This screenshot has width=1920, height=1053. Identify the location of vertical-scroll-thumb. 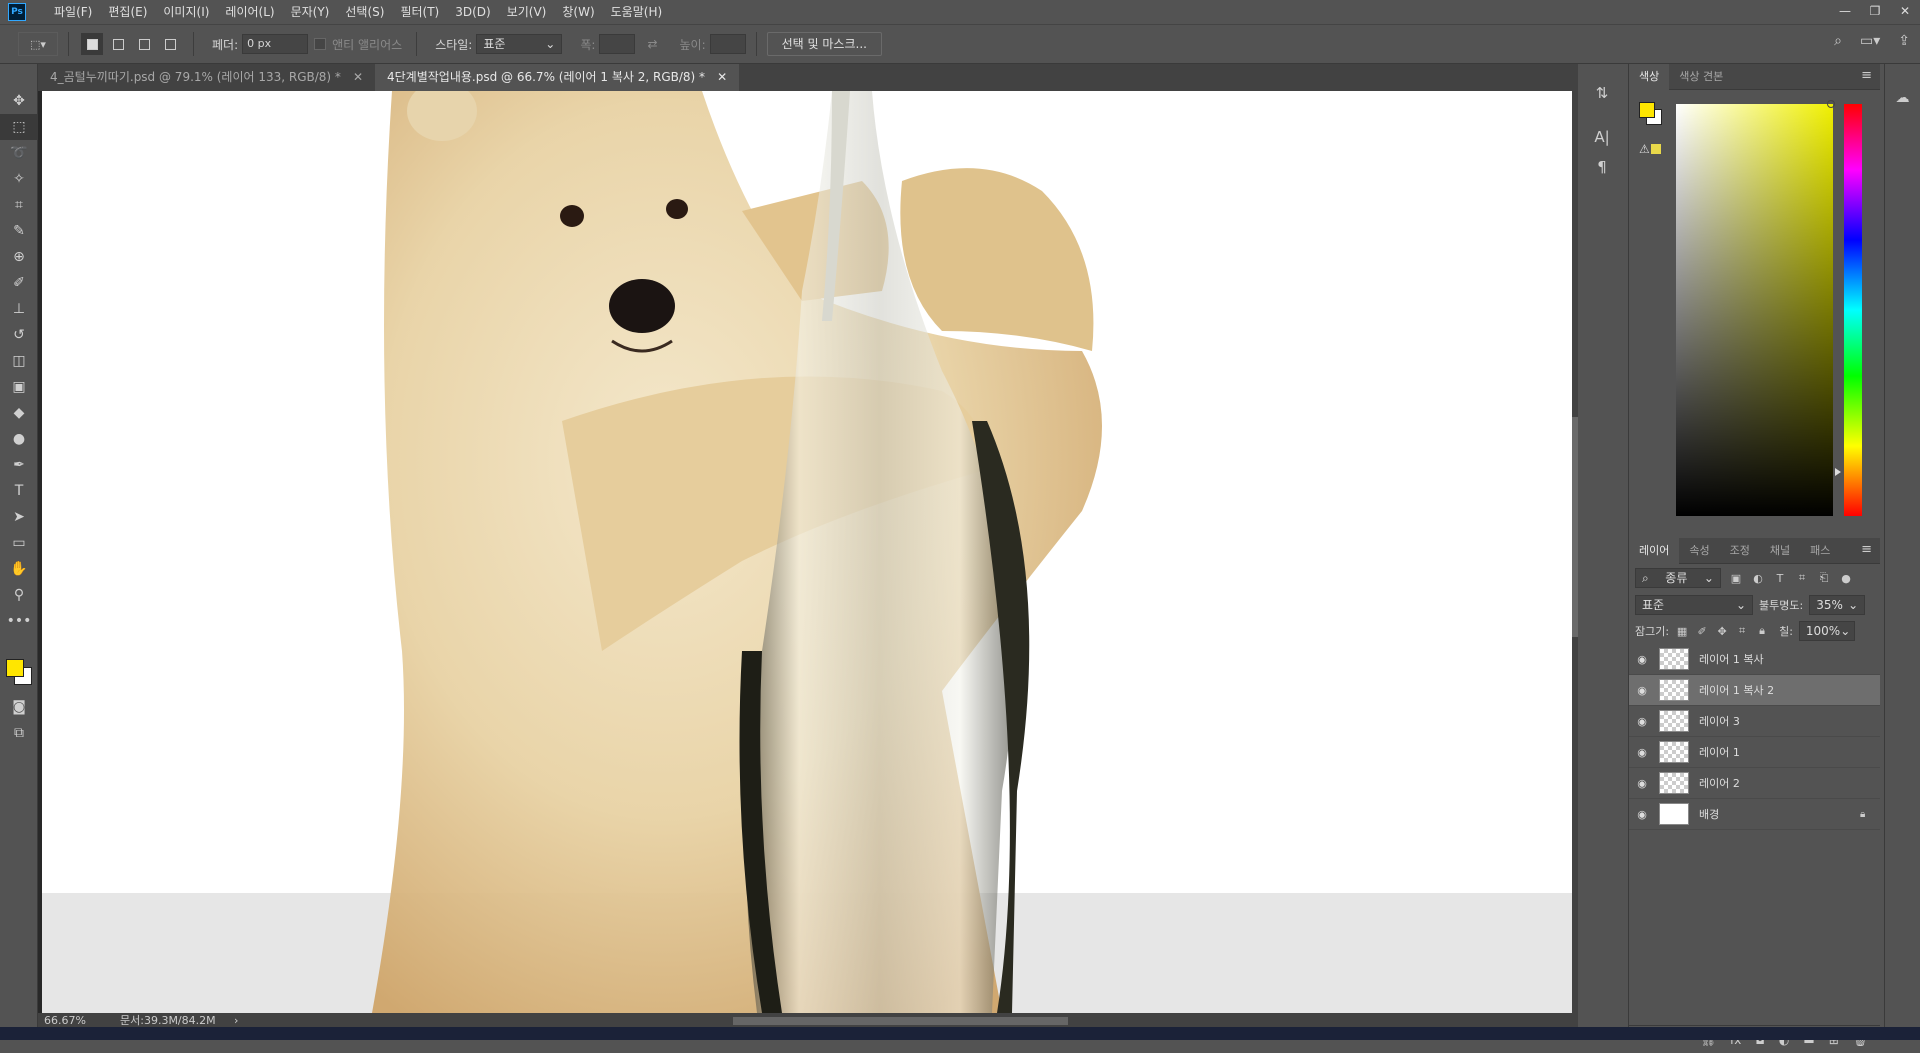
(1575, 527).